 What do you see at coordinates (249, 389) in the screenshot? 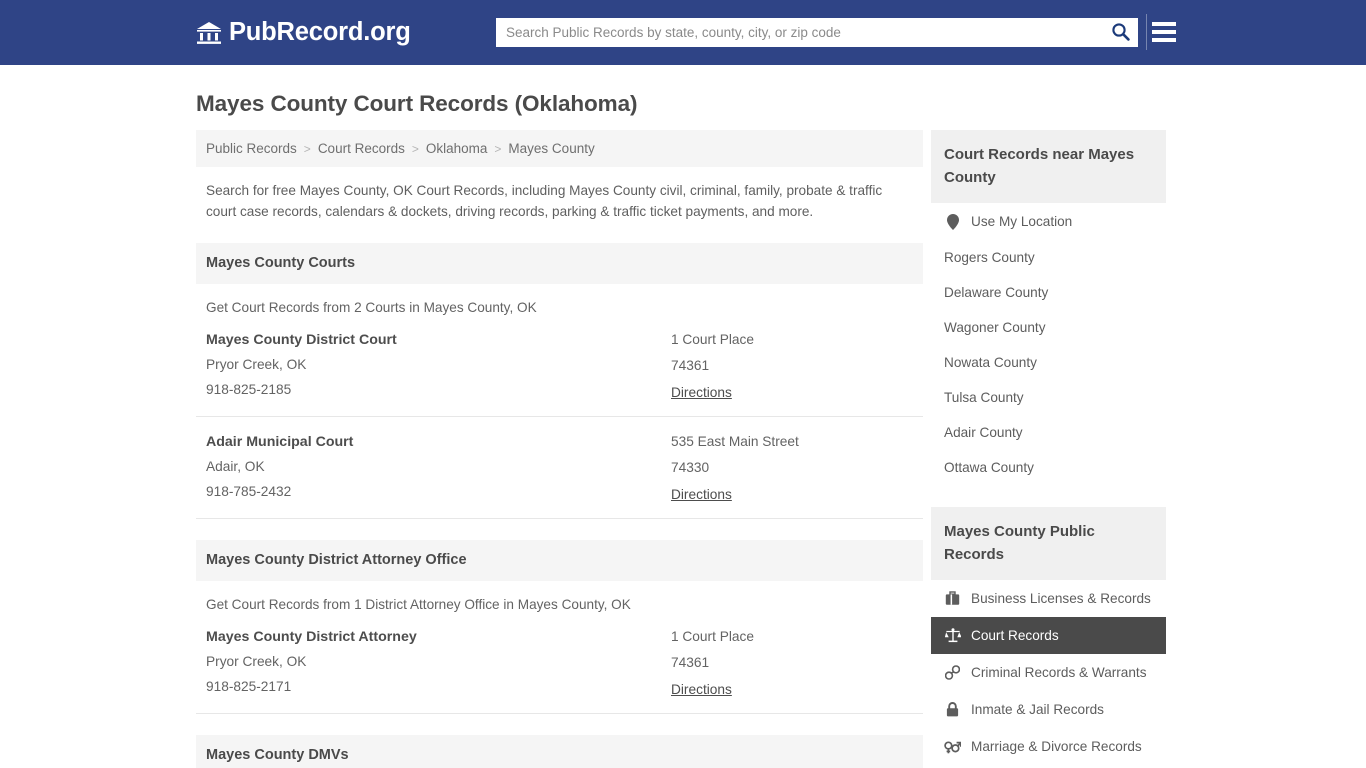
I see `listing-phone: 918-825-2185` at bounding box center [249, 389].